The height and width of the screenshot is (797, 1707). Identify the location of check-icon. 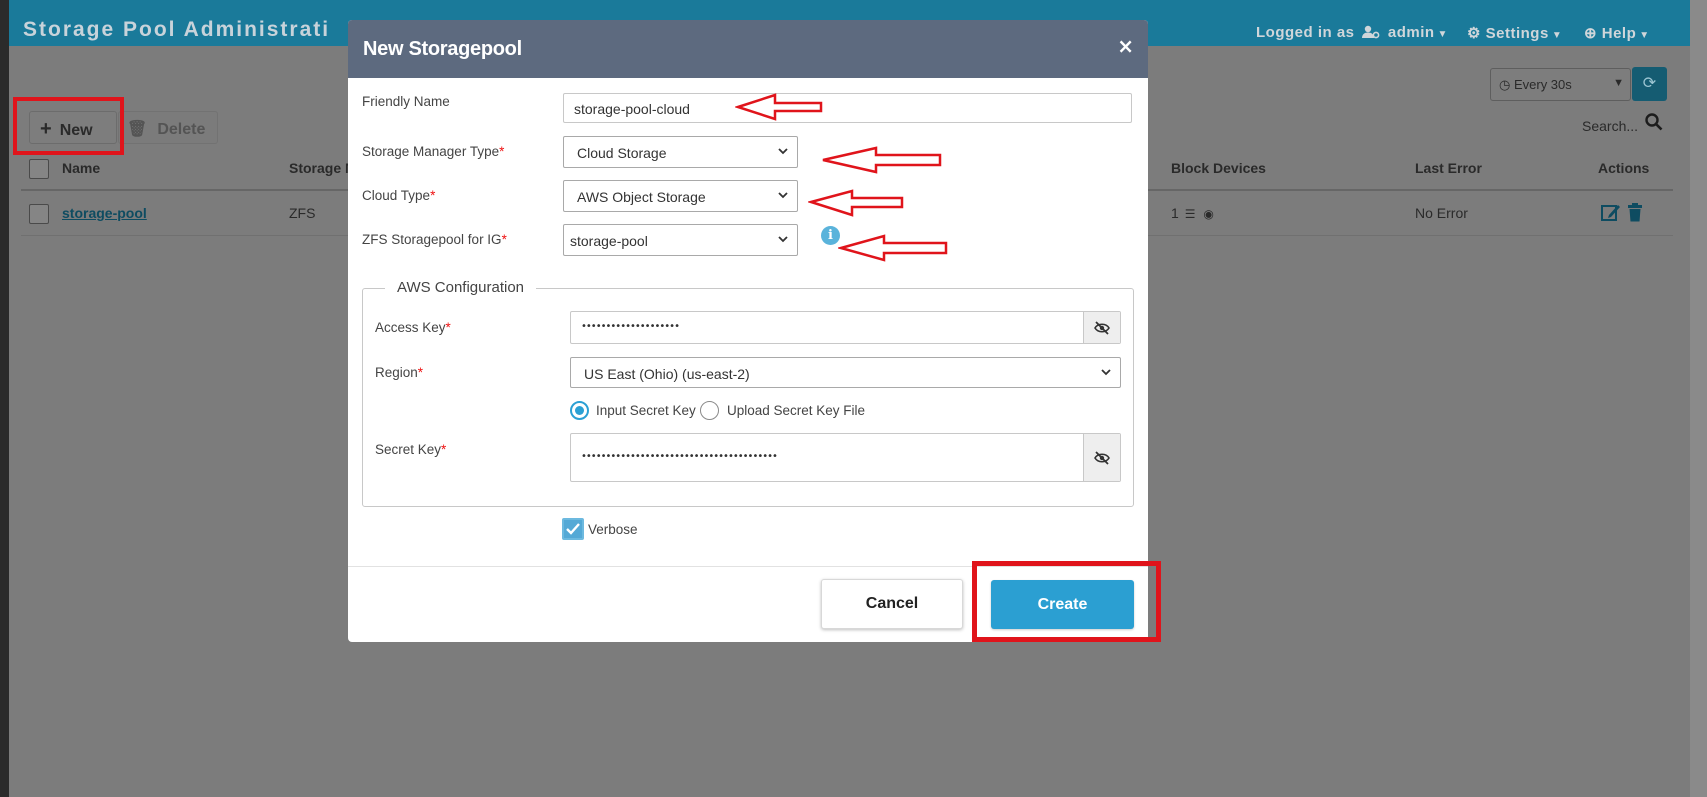
(573, 529).